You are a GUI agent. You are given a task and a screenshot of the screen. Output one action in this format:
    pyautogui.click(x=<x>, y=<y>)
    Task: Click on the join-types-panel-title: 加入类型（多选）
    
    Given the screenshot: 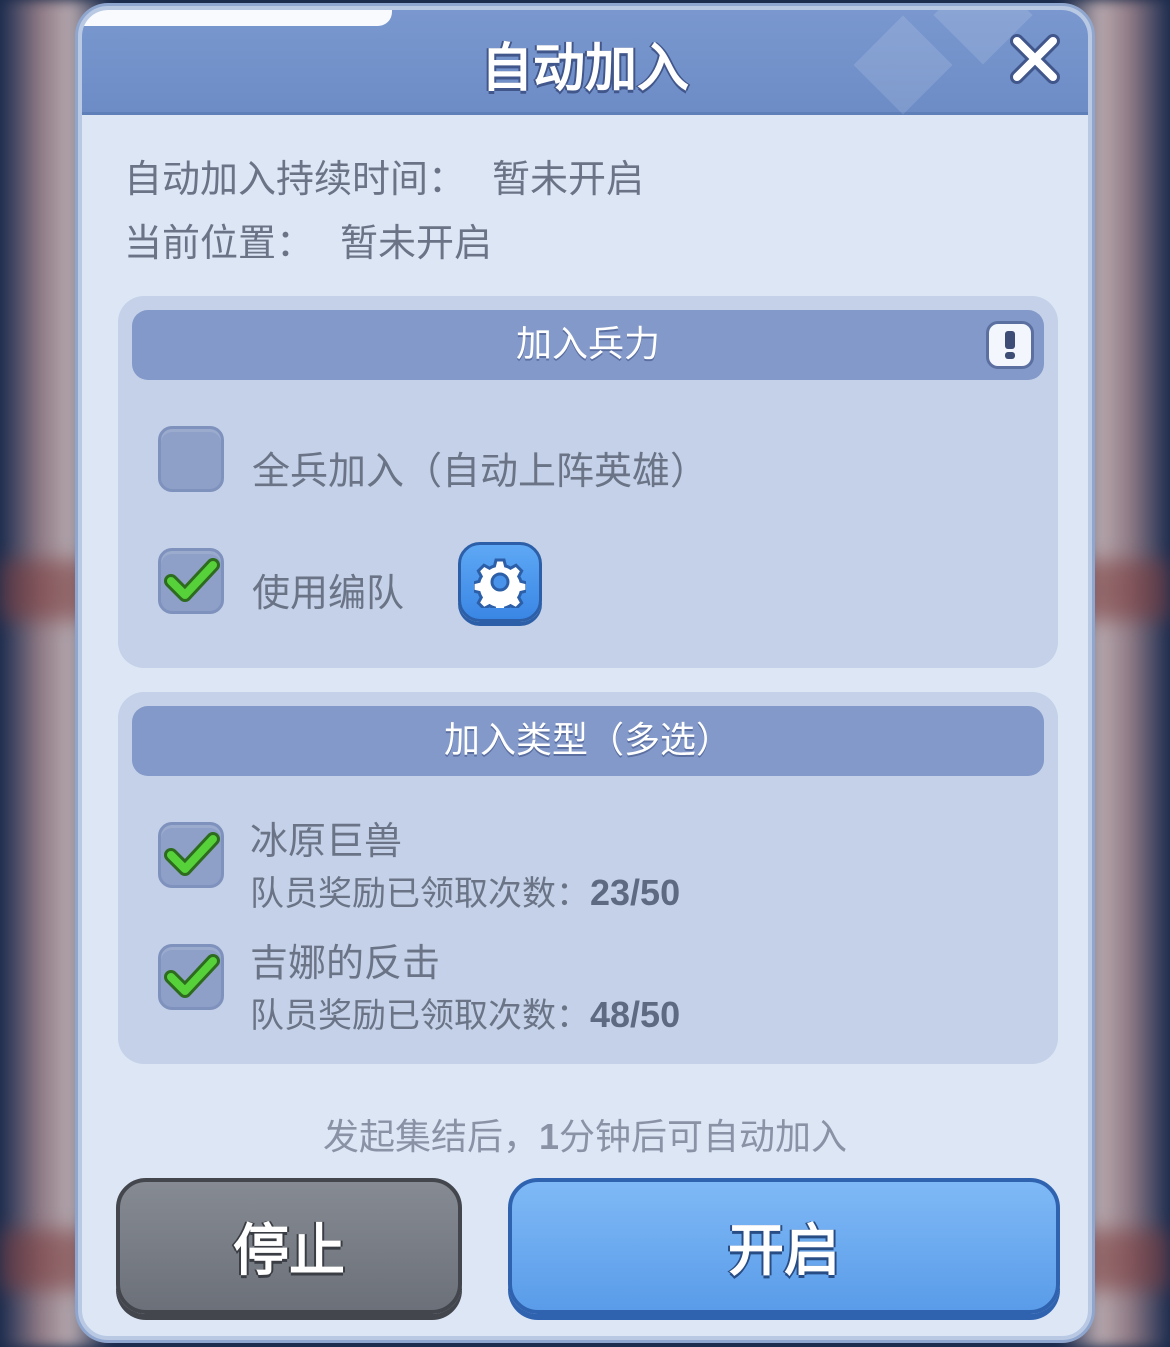 What is the action you would take?
    pyautogui.click(x=587, y=740)
    